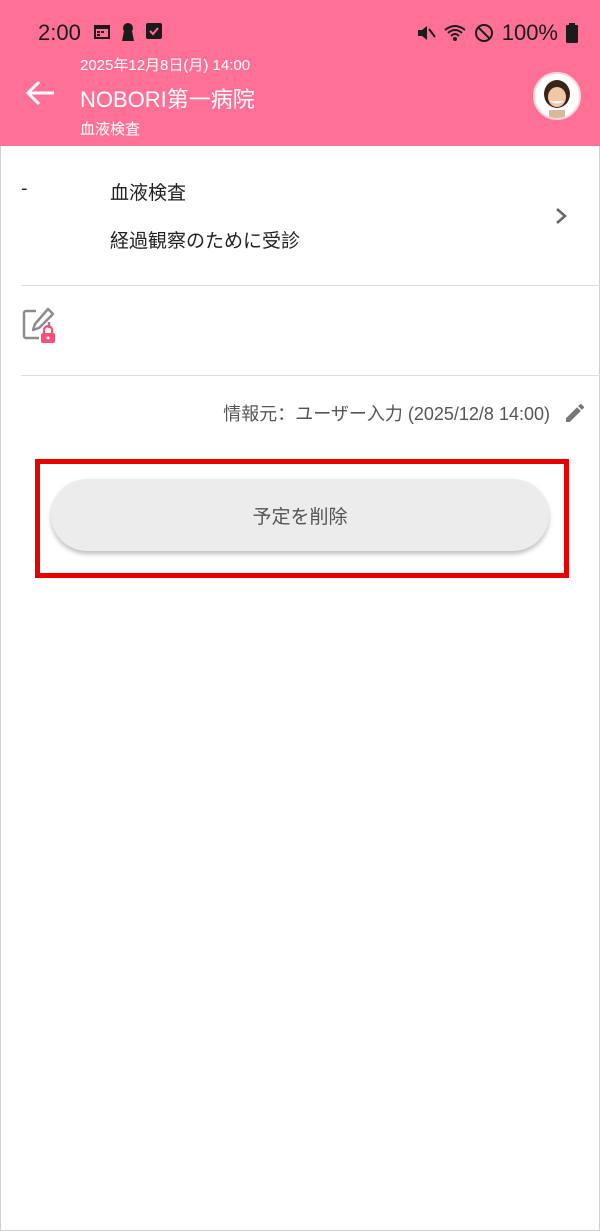 The image size is (600, 1231). I want to click on mute-icon, so click(426, 33).